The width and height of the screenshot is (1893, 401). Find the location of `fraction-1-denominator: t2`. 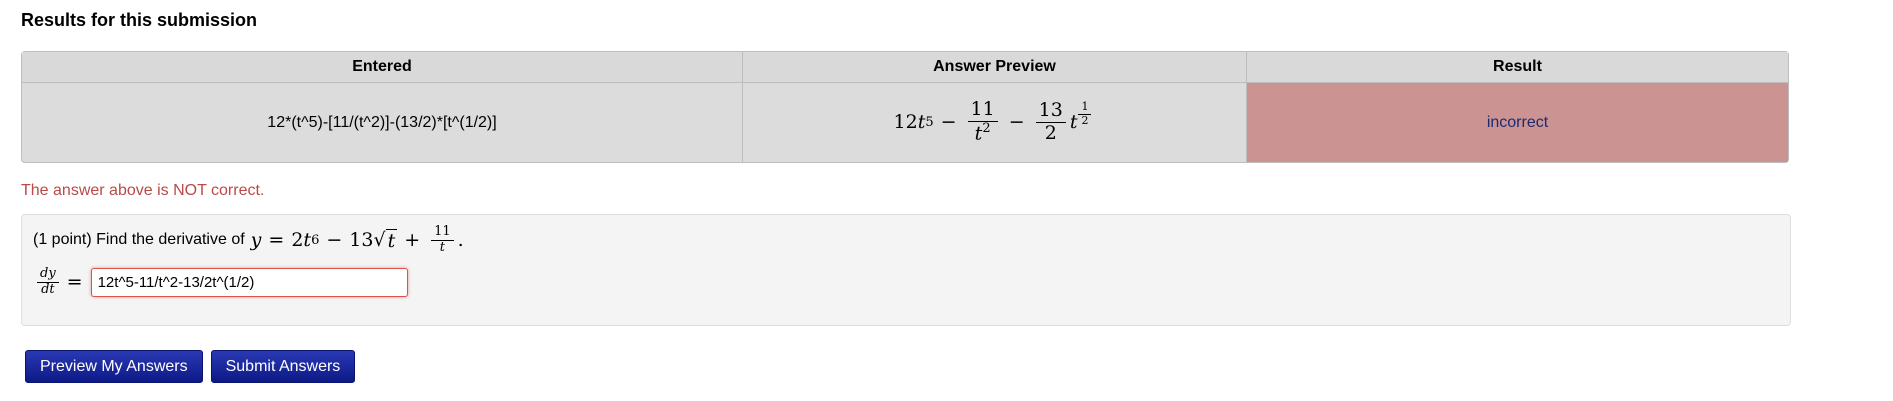

fraction-1-denominator: t2 is located at coordinates (983, 133).